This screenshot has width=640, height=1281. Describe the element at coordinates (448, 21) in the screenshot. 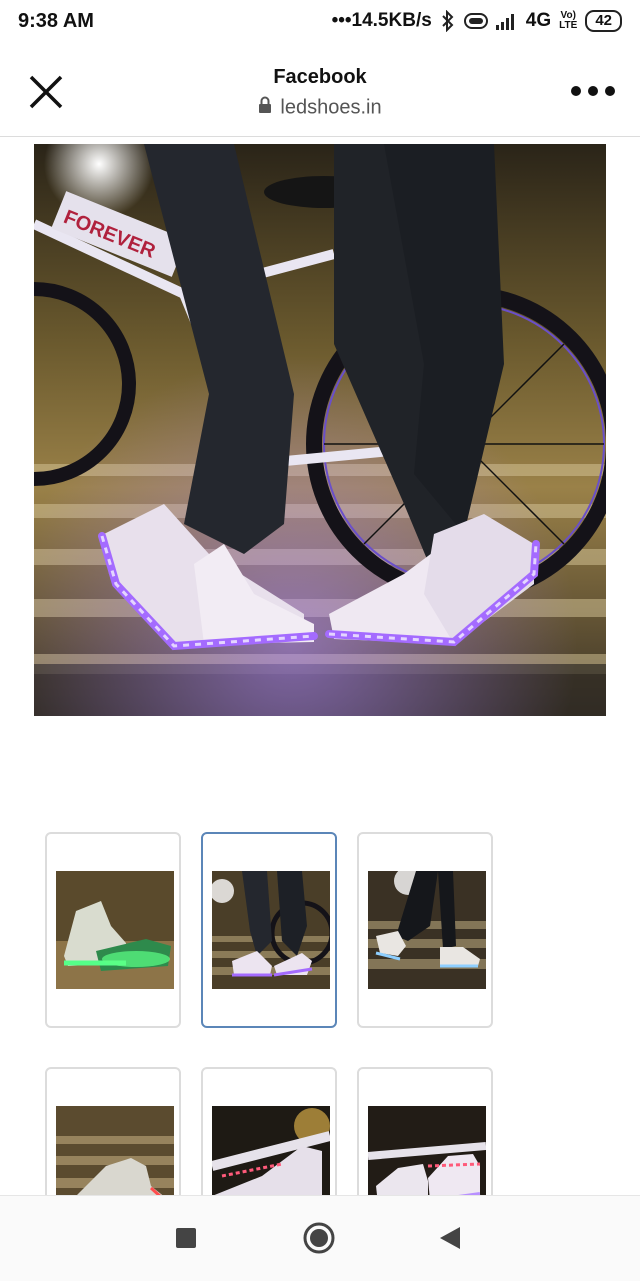

I see `bluetooth-icon` at that location.